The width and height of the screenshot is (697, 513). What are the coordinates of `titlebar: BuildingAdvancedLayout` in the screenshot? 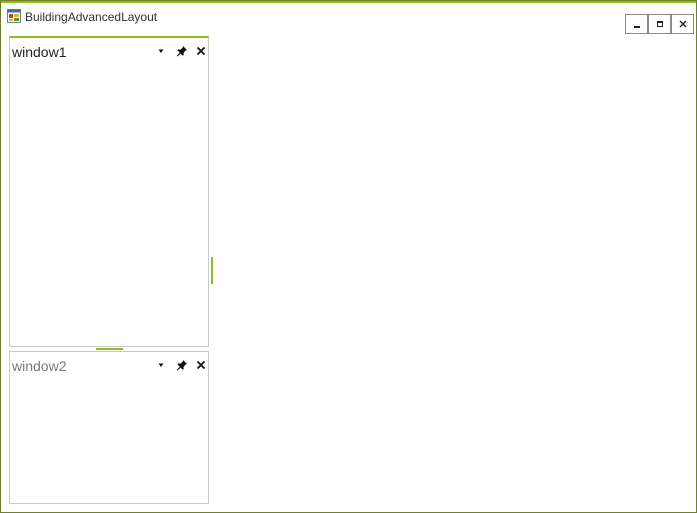 It's located at (348, 18).